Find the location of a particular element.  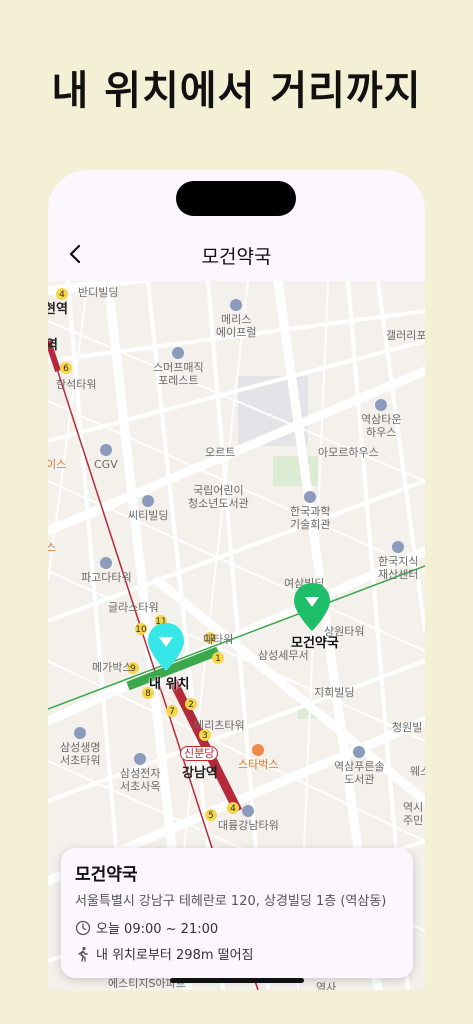

poi-label: 파고다타워 is located at coordinates (106, 577).